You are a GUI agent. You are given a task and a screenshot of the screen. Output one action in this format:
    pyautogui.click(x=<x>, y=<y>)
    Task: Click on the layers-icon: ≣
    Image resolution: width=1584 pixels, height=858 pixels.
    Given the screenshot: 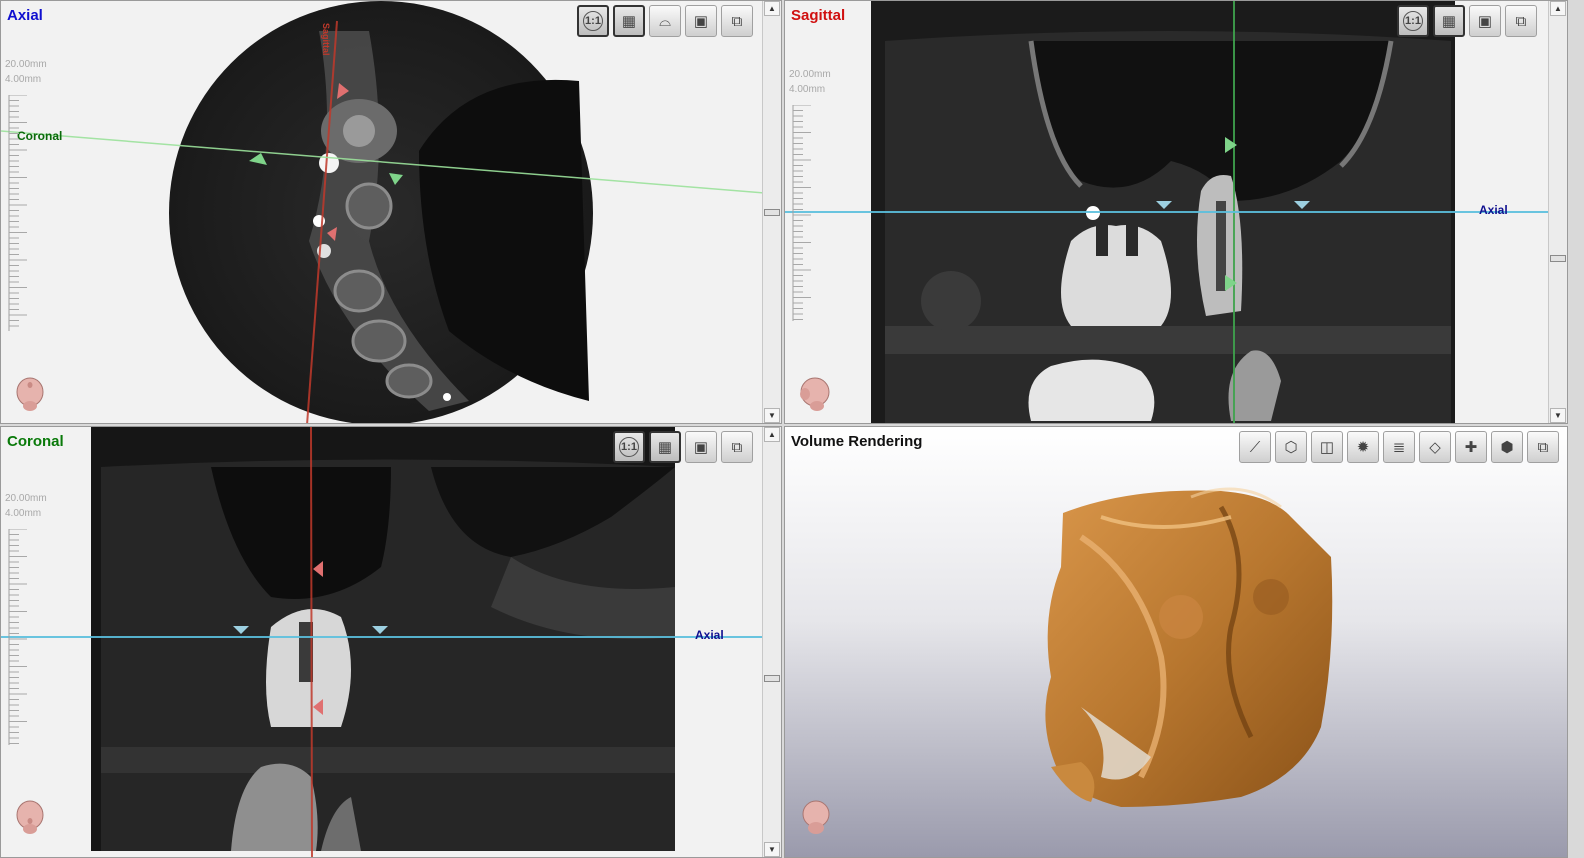 What is the action you would take?
    pyautogui.click(x=1399, y=447)
    